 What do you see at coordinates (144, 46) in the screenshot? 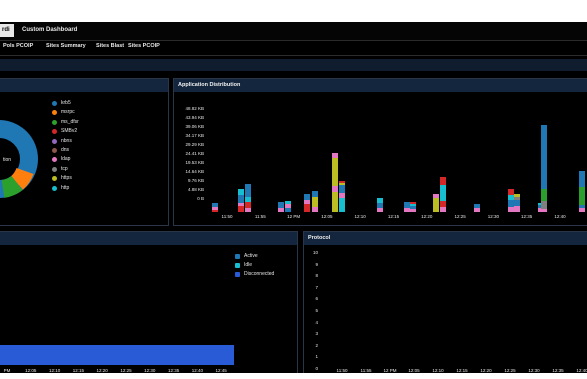
I see `subtab-sites-pcoip: Sites PCOIP` at bounding box center [144, 46].